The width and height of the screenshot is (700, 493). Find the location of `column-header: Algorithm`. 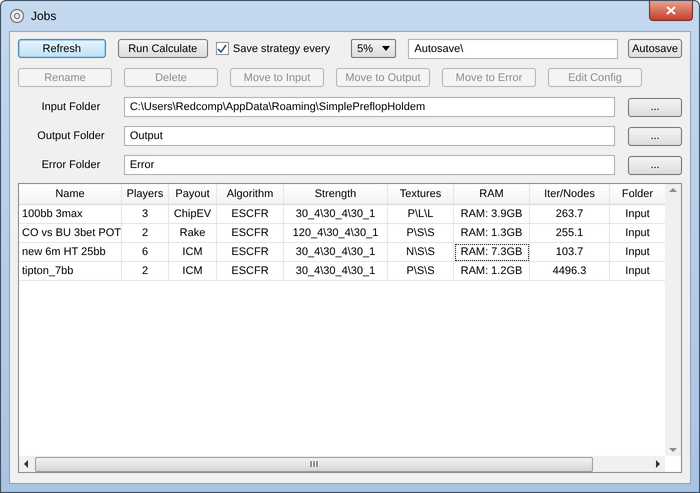

column-header: Algorithm is located at coordinates (250, 194).